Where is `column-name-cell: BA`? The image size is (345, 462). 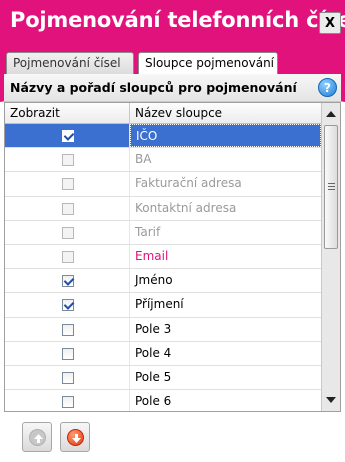 column-name-cell: BA is located at coordinates (225, 159).